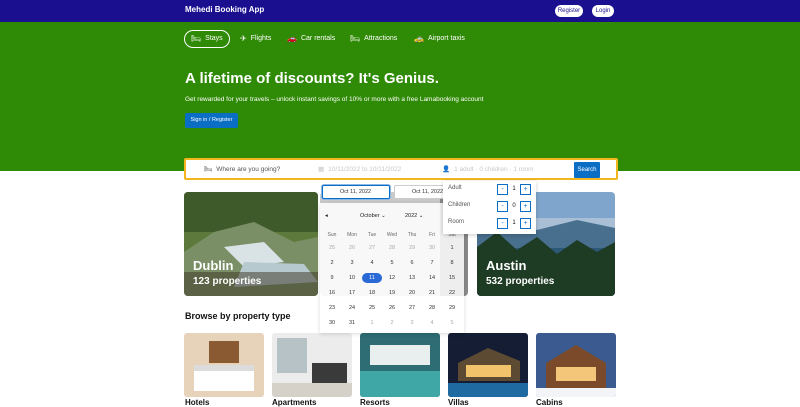 Image resolution: width=800 pixels, height=407 pixels. Describe the element at coordinates (502, 206) in the screenshot. I see `children-decrement-button: -` at that location.